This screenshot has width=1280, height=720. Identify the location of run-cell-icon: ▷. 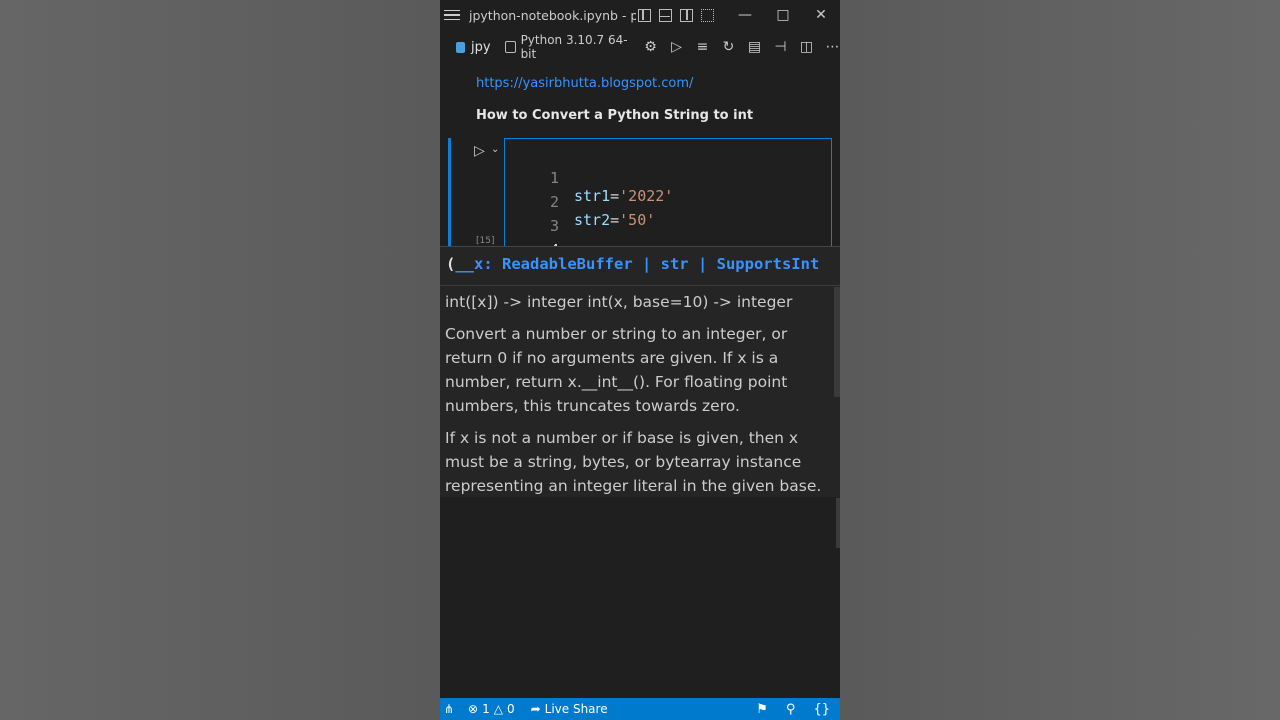
(479, 151).